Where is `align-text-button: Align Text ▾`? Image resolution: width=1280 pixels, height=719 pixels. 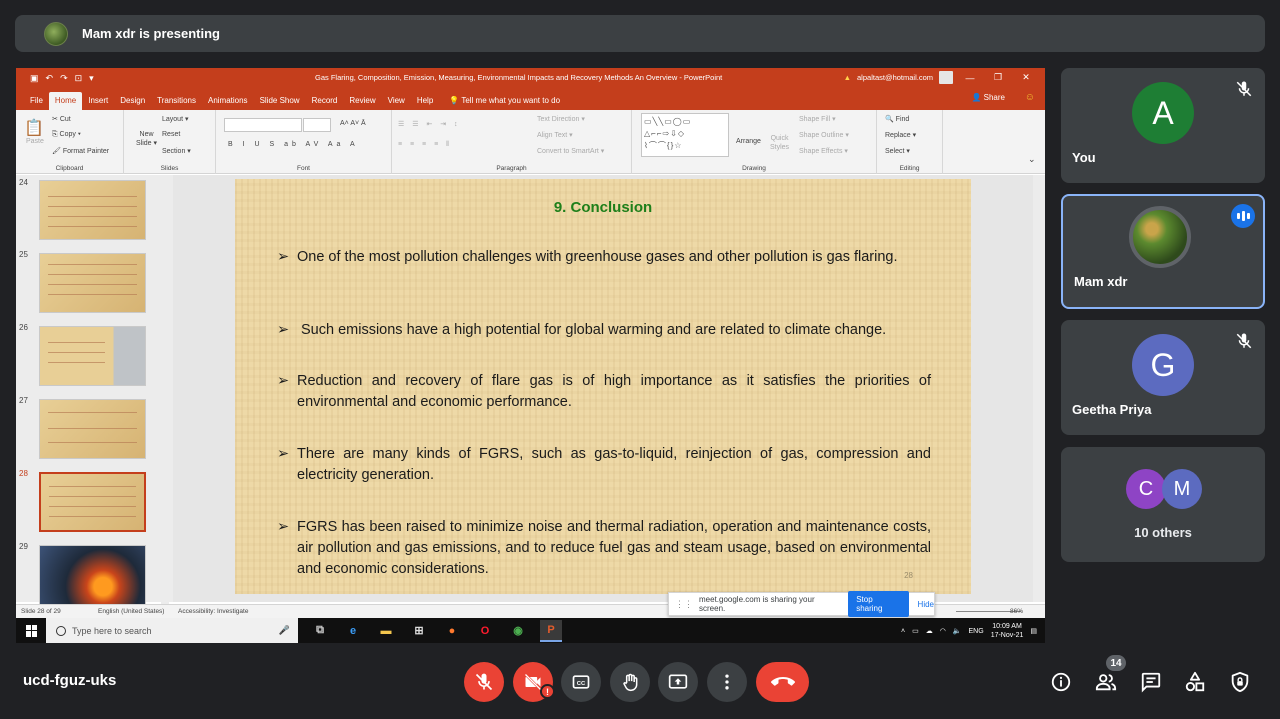
align-text-button: Align Text ▾ is located at coordinates (555, 135).